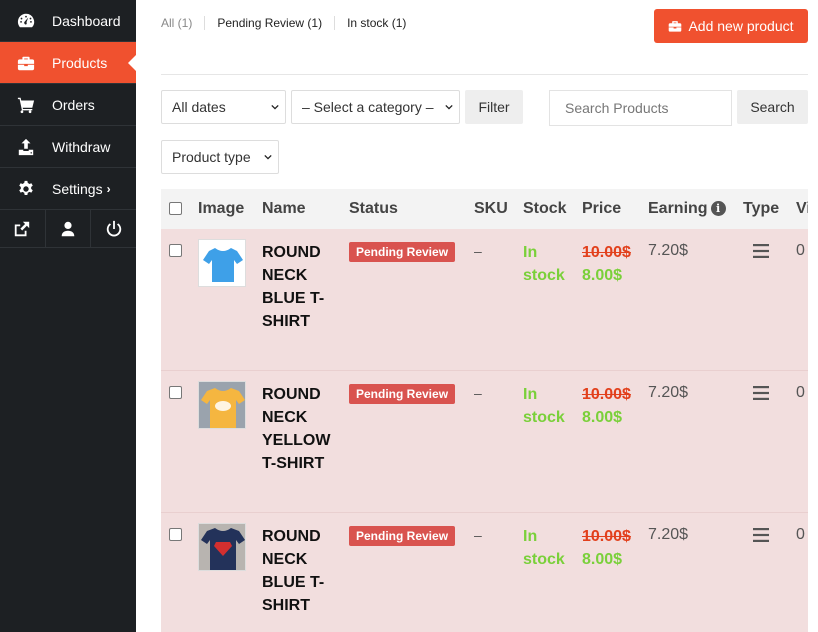 The height and width of the screenshot is (632, 818). What do you see at coordinates (772, 107) in the screenshot?
I see `search-button: Search` at bounding box center [772, 107].